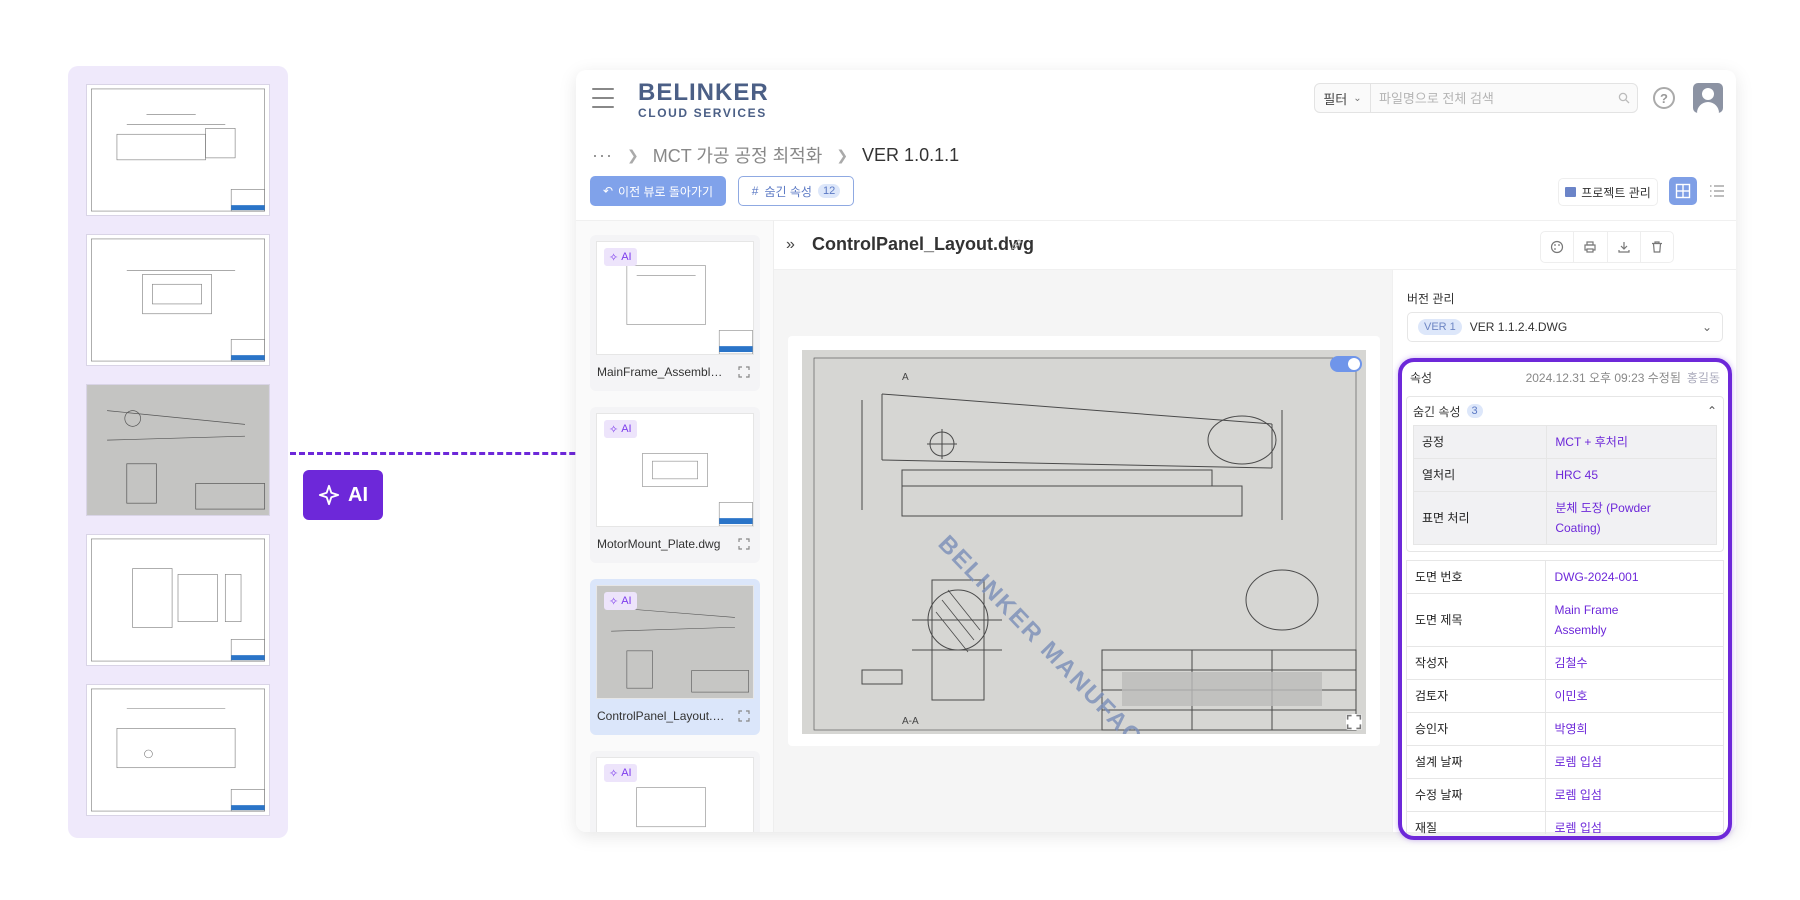 The width and height of the screenshot is (1800, 900). Describe the element at coordinates (1476, 663) in the screenshot. I see `attr-key: 작성자` at that location.